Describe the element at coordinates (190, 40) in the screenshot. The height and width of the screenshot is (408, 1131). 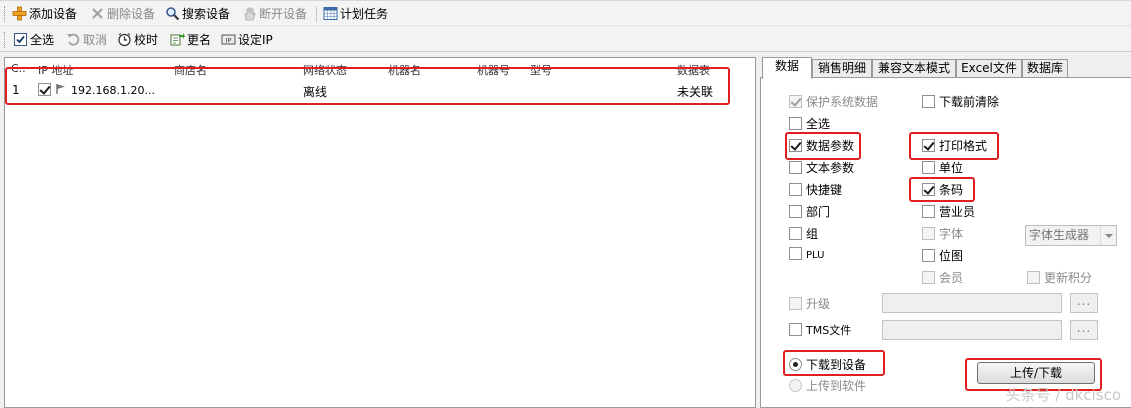
I see `rename-button: 更名` at that location.